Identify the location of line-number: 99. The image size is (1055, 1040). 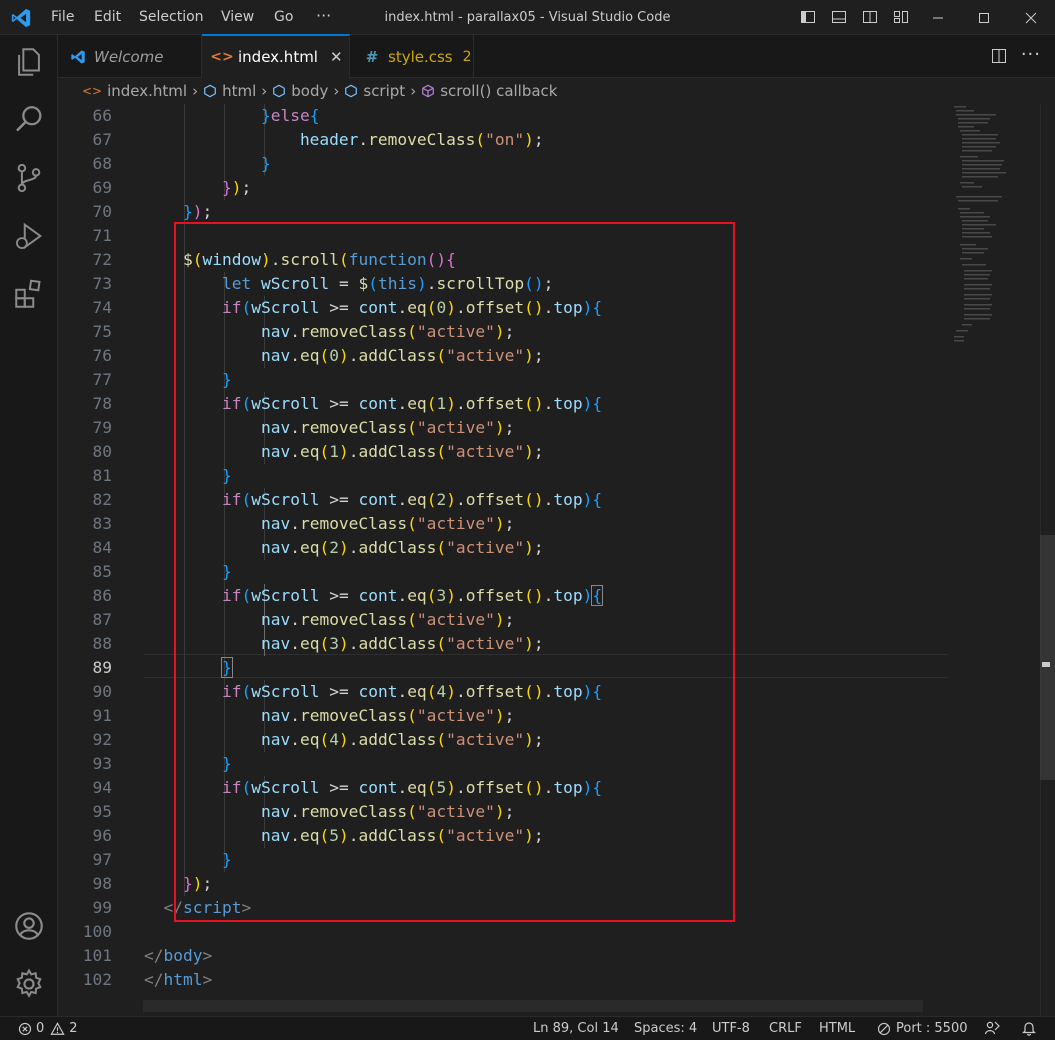
(102, 907).